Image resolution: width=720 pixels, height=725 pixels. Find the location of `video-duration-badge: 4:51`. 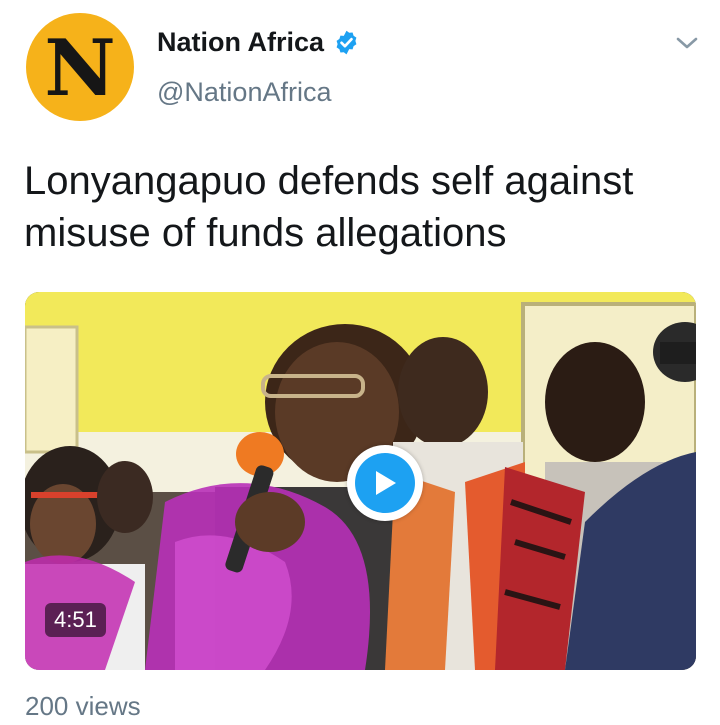

video-duration-badge: 4:51 is located at coordinates (75, 620).